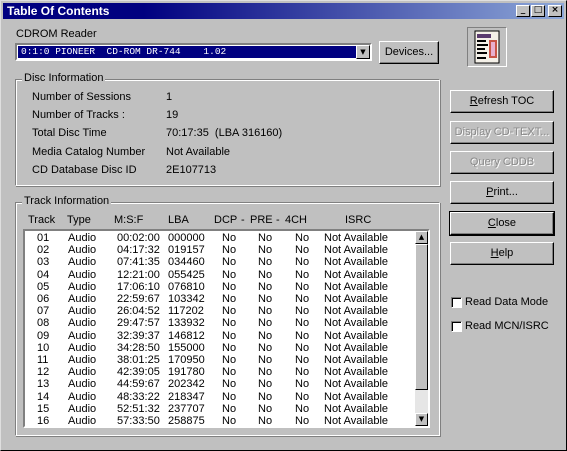 The image size is (567, 451). What do you see at coordinates (138, 299) in the screenshot?
I see `track-msf: 22:59:67` at bounding box center [138, 299].